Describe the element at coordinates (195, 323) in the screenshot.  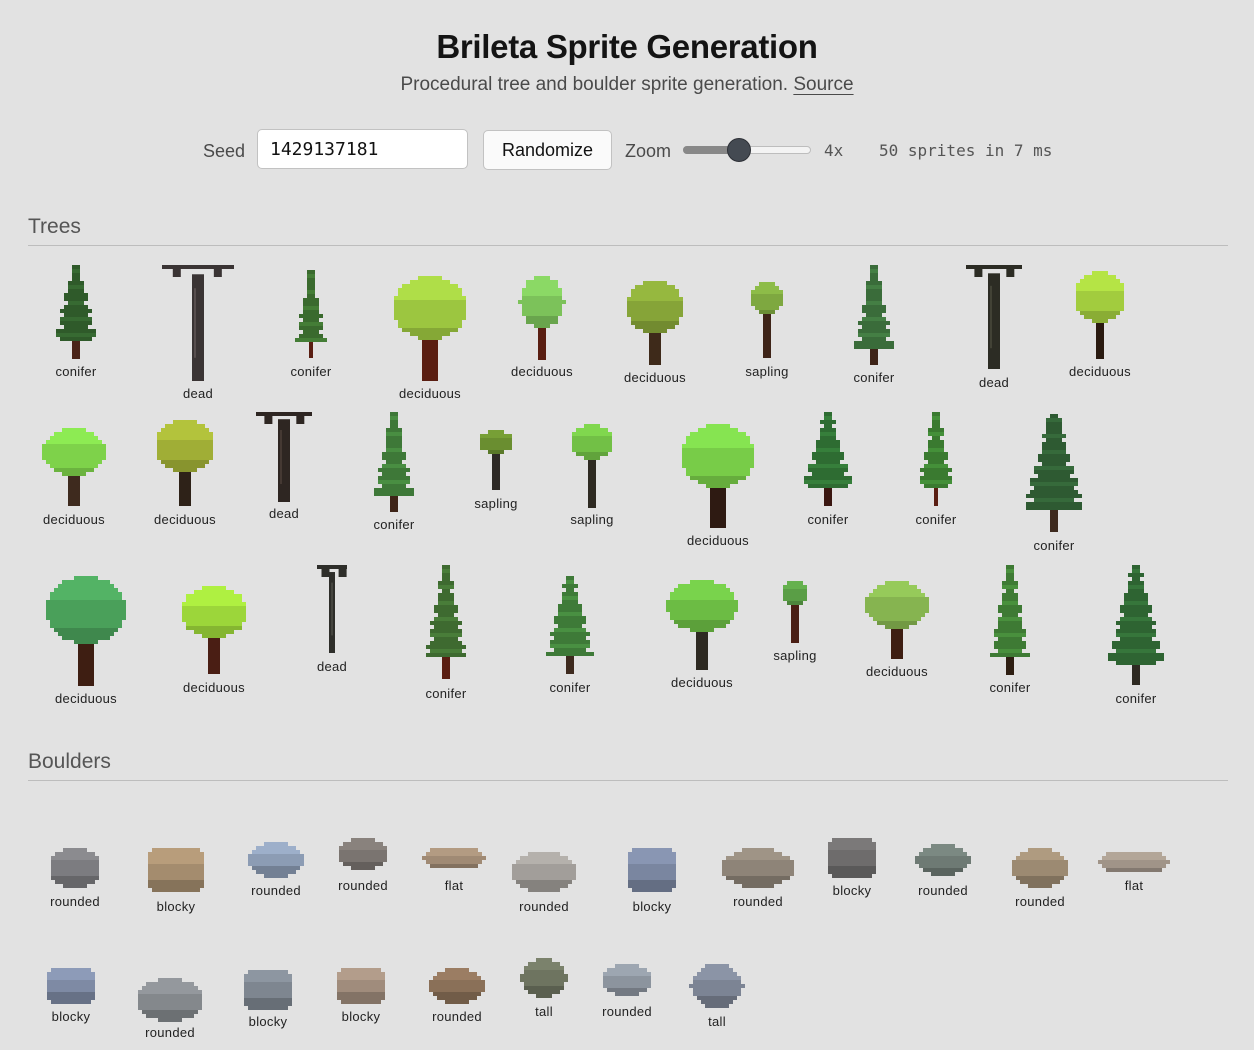
I see `trunk-highlight` at that location.